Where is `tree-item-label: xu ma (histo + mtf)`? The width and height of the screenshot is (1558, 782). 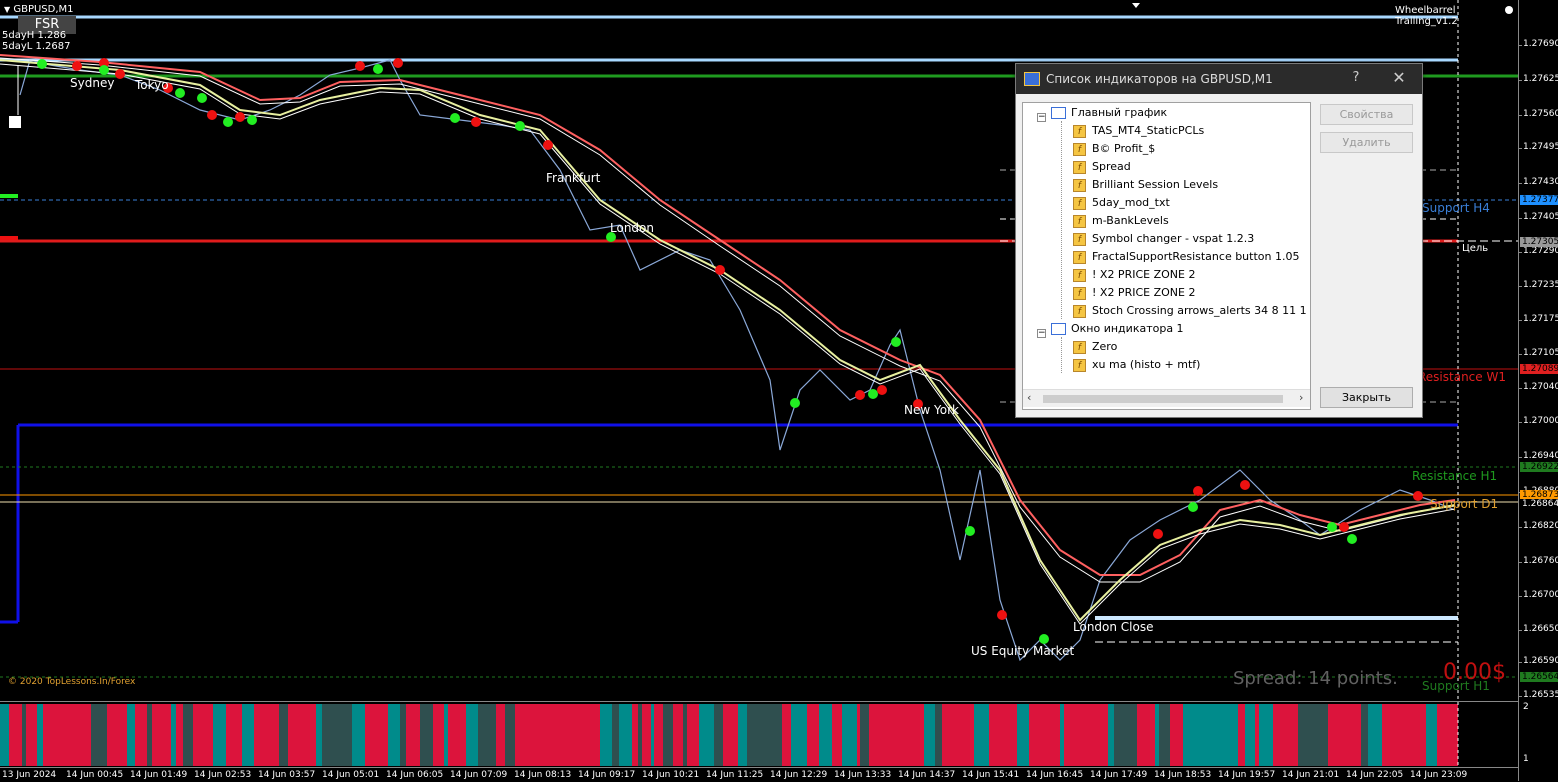
tree-item-label: xu ma (histo + mtf) is located at coordinates (1146, 364).